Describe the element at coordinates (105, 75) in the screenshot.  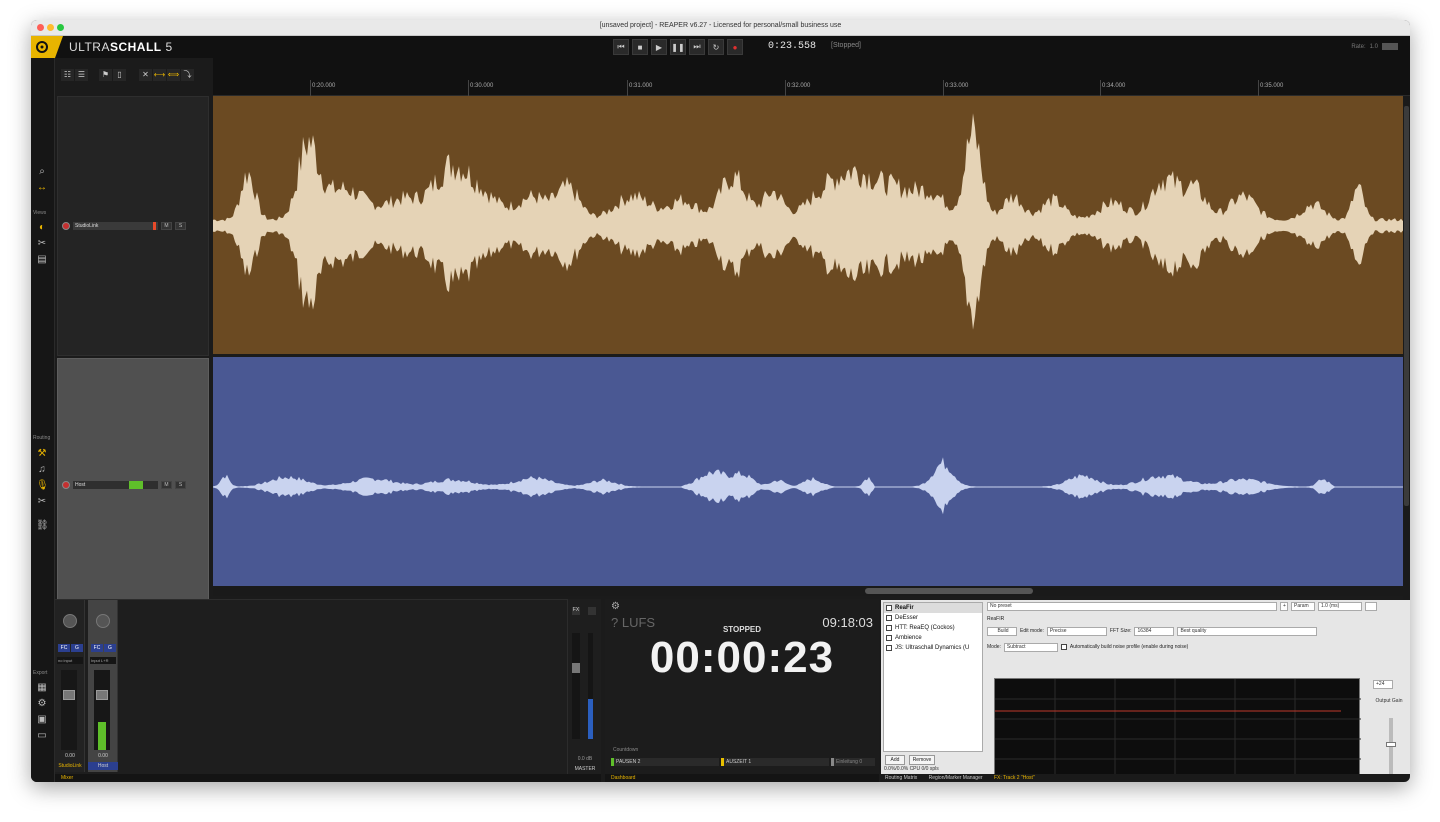
I see `marker-icon: ⚑` at that location.